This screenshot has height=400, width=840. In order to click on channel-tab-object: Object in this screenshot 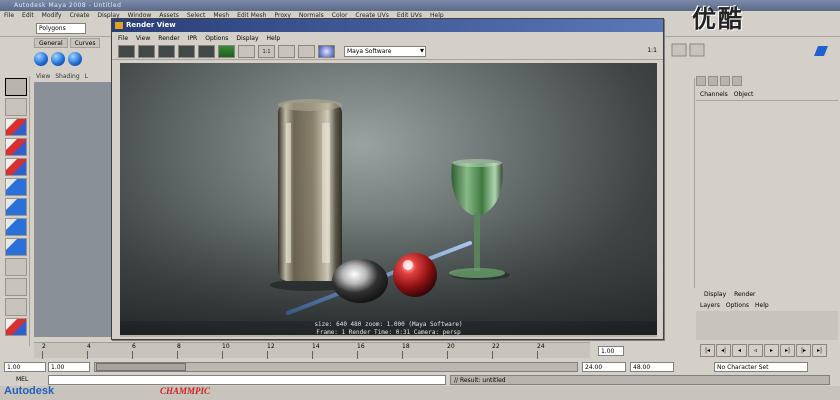, I will do `click(744, 95)`.